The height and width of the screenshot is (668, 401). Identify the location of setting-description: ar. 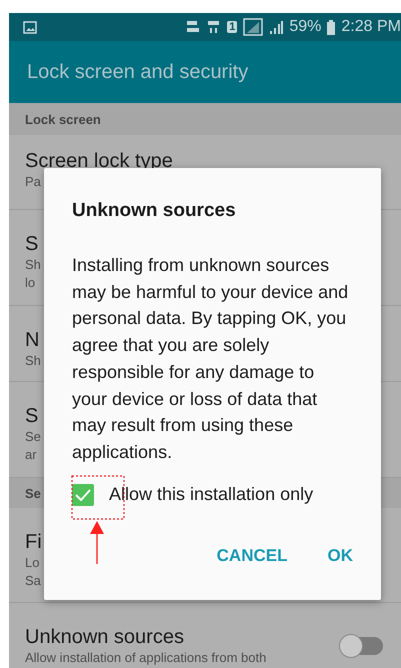
(31, 455).